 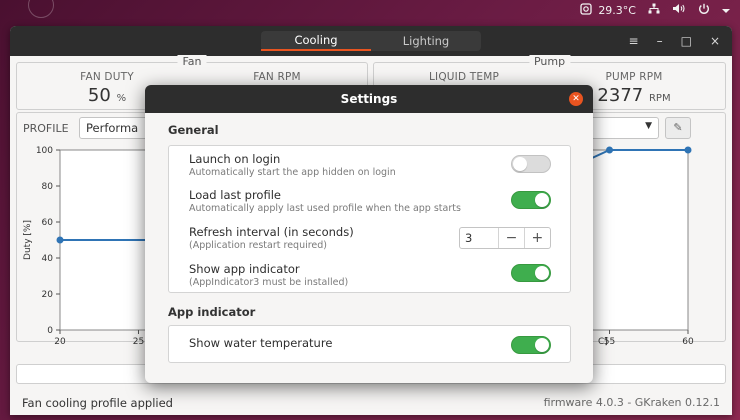 What do you see at coordinates (212, 312) in the screenshot?
I see `app-indicator-section-title: App indicator` at bounding box center [212, 312].